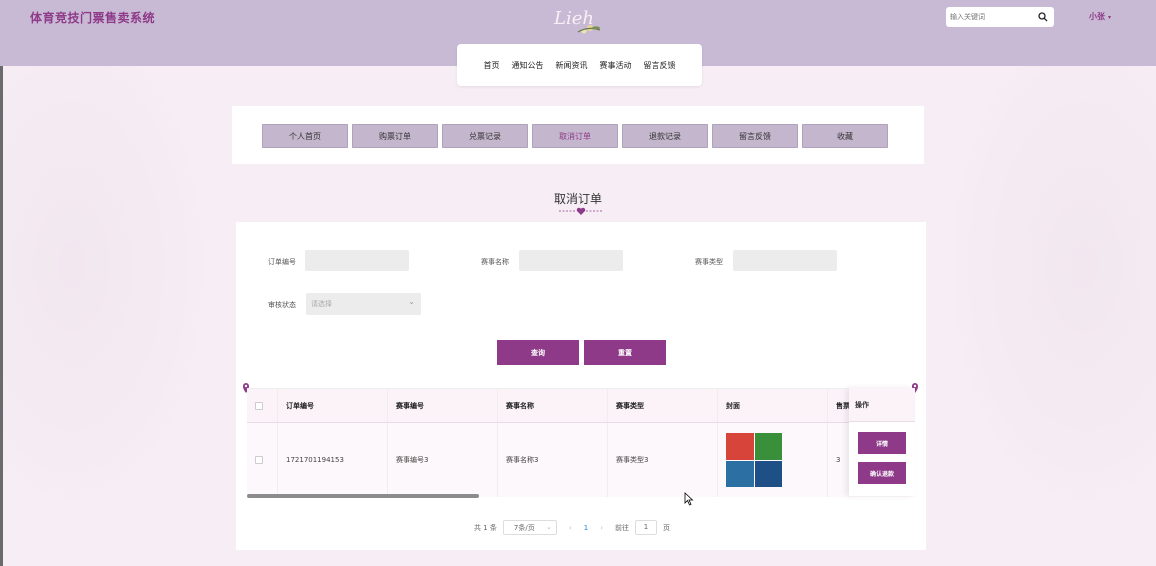 The height and width of the screenshot is (566, 1156). Describe the element at coordinates (332, 460) in the screenshot. I see `cell-order-no: 1721701194153` at that location.